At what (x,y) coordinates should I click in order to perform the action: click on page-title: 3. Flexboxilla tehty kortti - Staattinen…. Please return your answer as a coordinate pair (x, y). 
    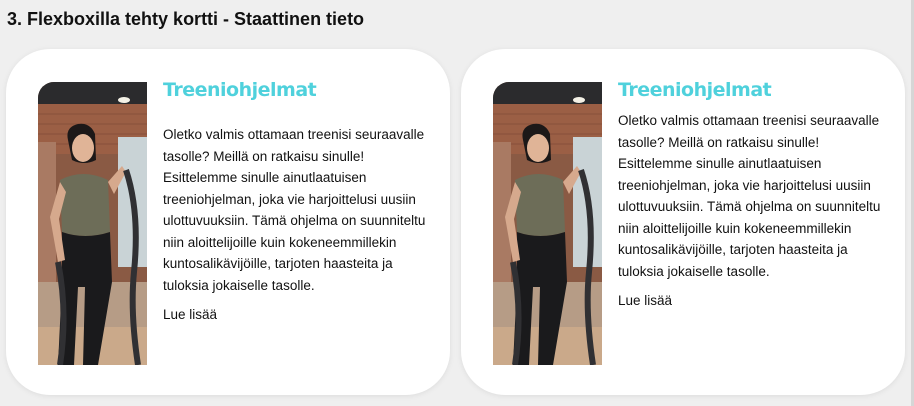
    Looking at the image, I should click on (186, 19).